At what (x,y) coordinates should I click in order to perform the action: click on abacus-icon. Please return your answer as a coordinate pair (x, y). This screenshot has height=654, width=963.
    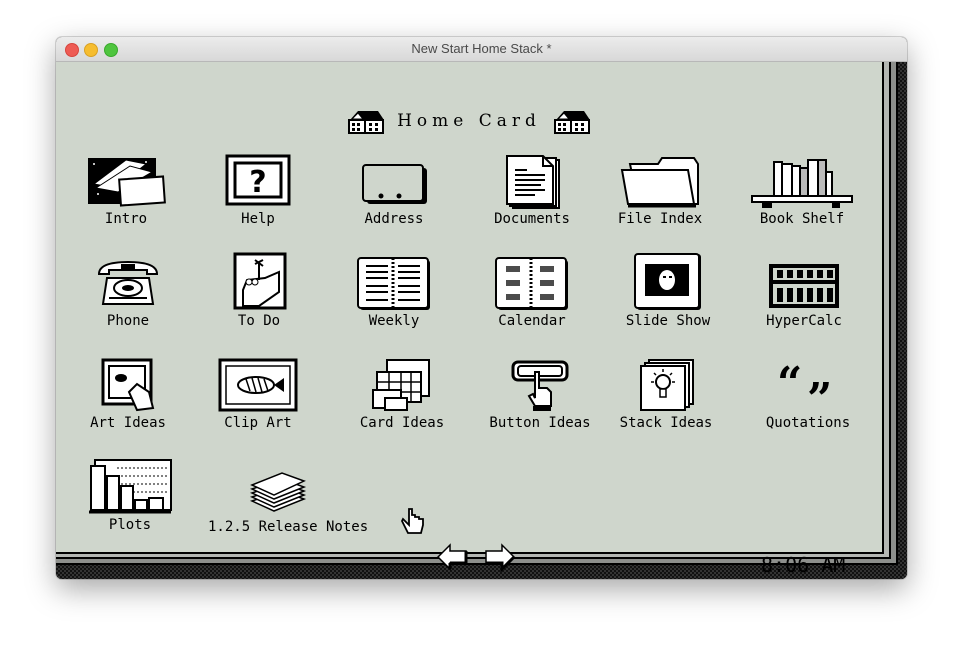
    Looking at the image, I should click on (804, 286).